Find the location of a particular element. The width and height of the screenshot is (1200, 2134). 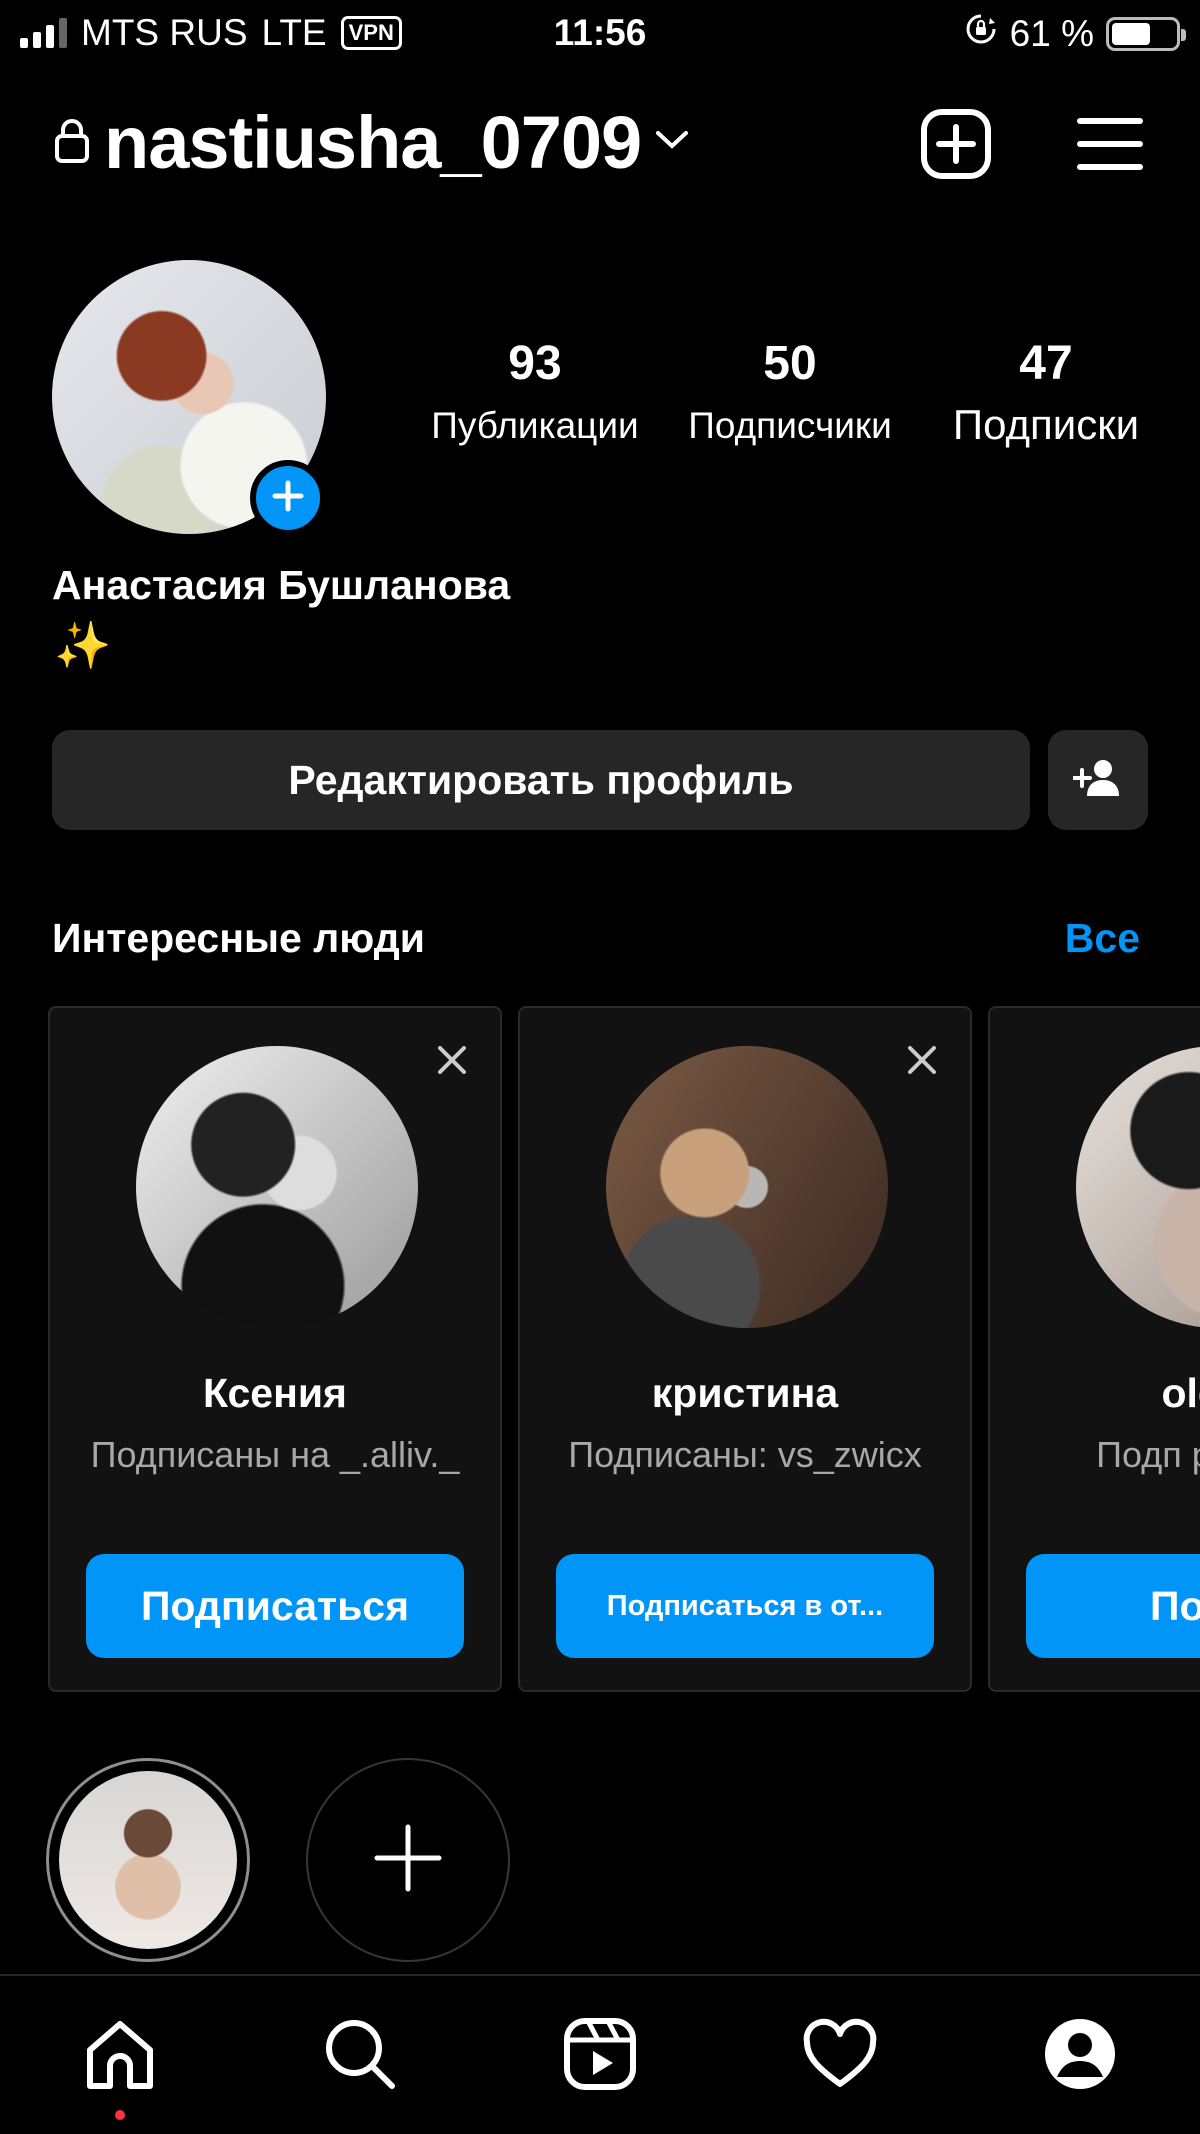

stat-following-label: Подписки is located at coordinates (1046, 424).